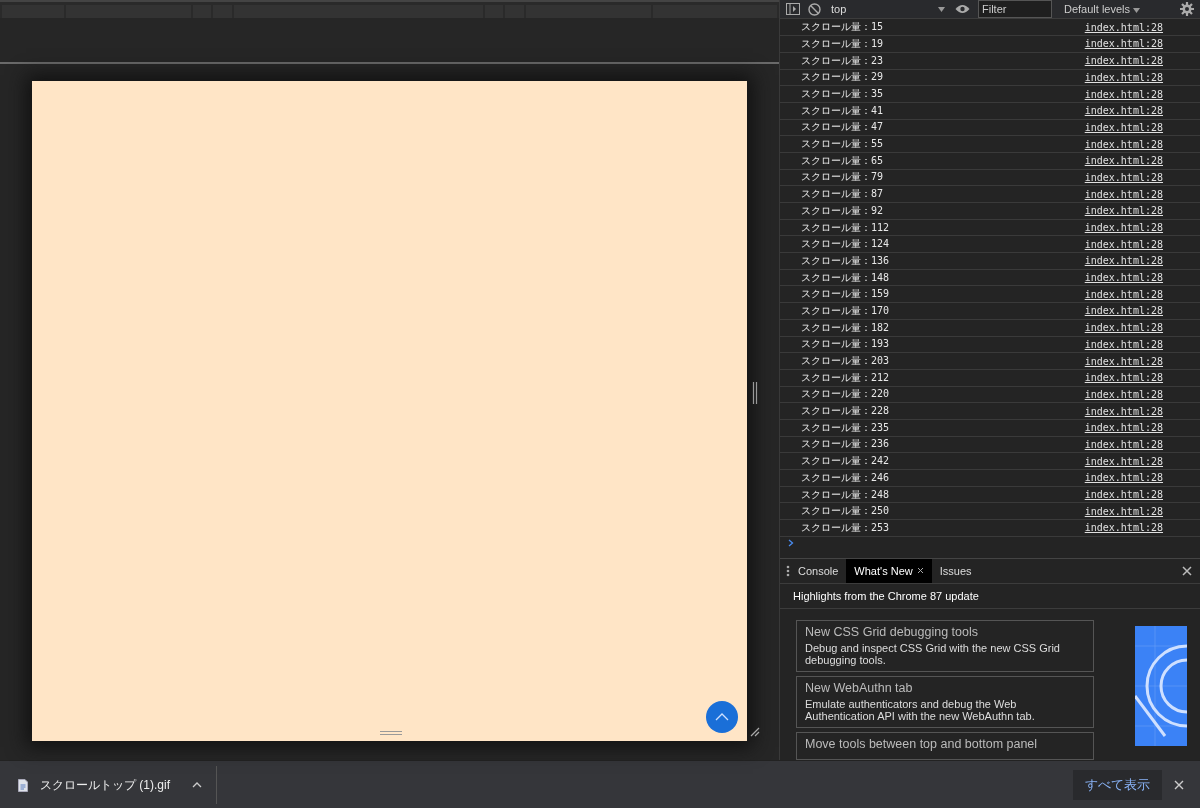 Image resolution: width=1200 pixels, height=808 pixels. Describe the element at coordinates (1117, 785) in the screenshot. I see `show-all-button: すべて表示` at that location.